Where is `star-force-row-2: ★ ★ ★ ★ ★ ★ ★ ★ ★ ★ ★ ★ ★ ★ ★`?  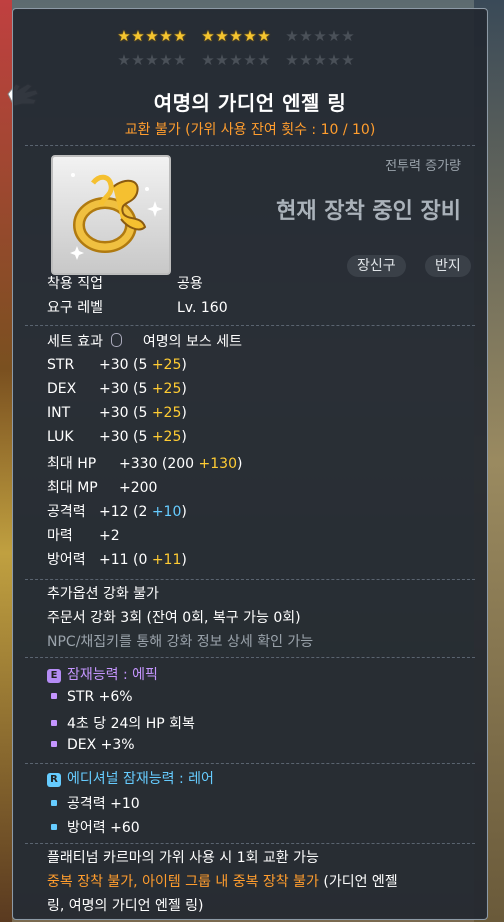 star-force-row-2: ★ ★ ★ ★ ★ ★ ★ ★ ★ ★ ★ ★ ★ ★ ★ is located at coordinates (243, 64).